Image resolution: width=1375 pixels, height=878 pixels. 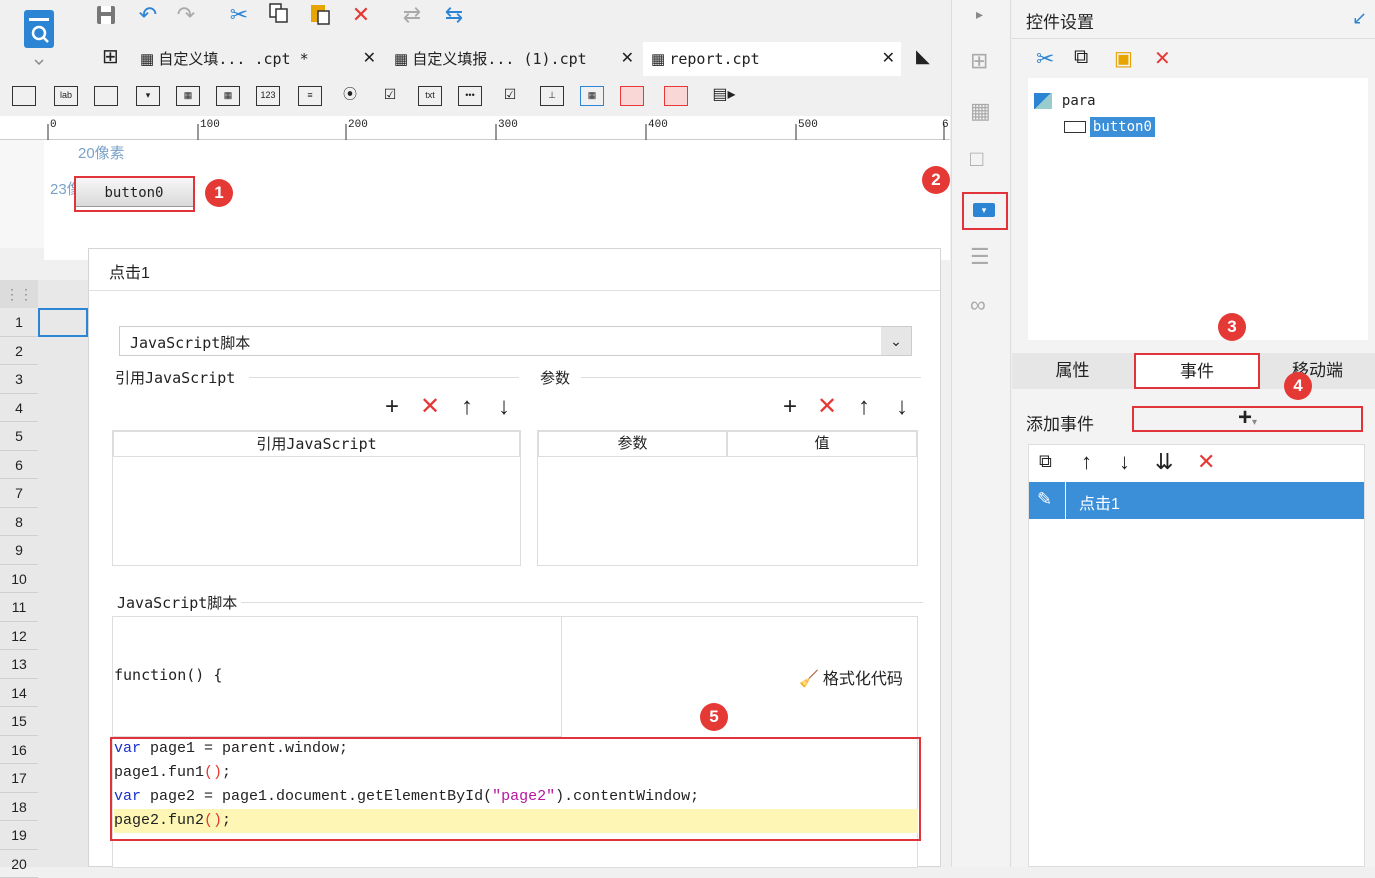 I want to click on row-number: 20, so click(x=19, y=864).